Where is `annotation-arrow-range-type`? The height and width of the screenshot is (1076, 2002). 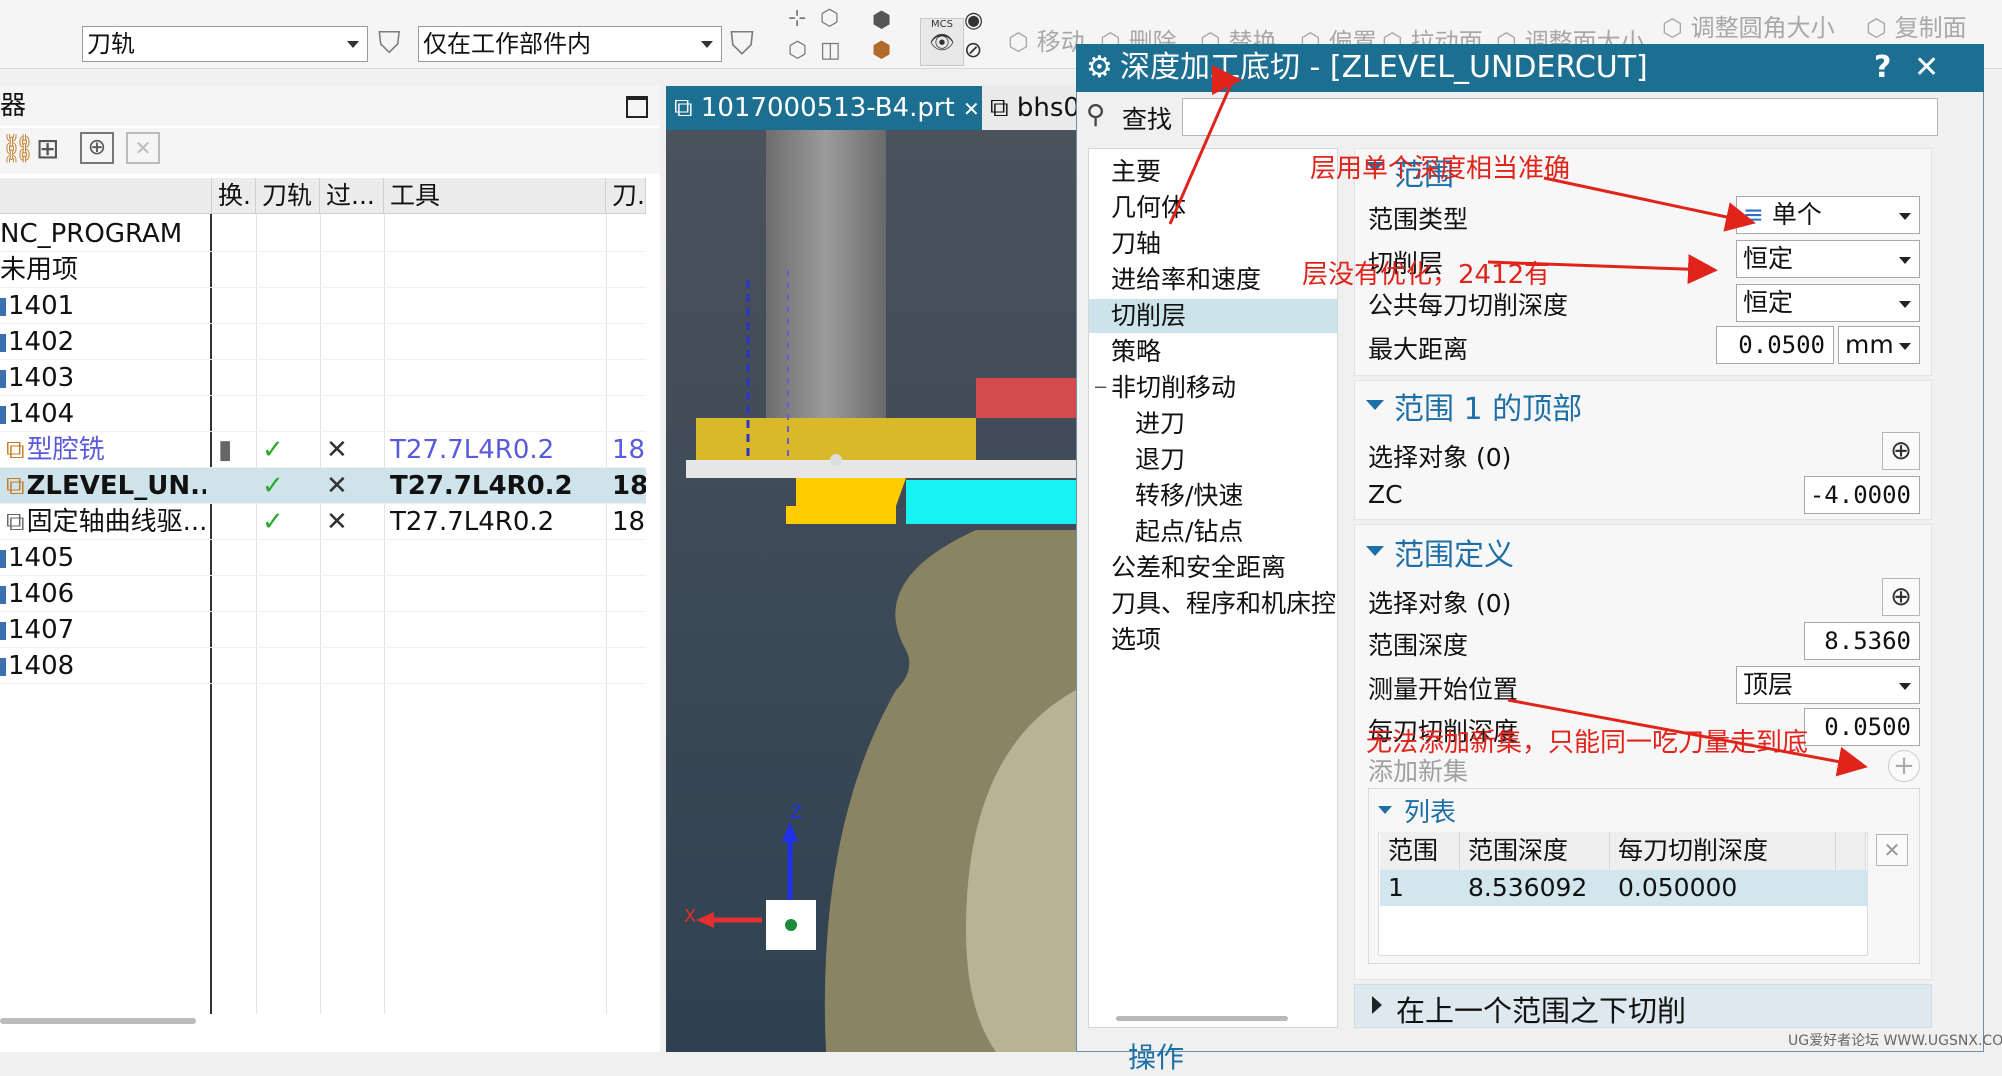
annotation-arrow-range-type is located at coordinates (1649, 204).